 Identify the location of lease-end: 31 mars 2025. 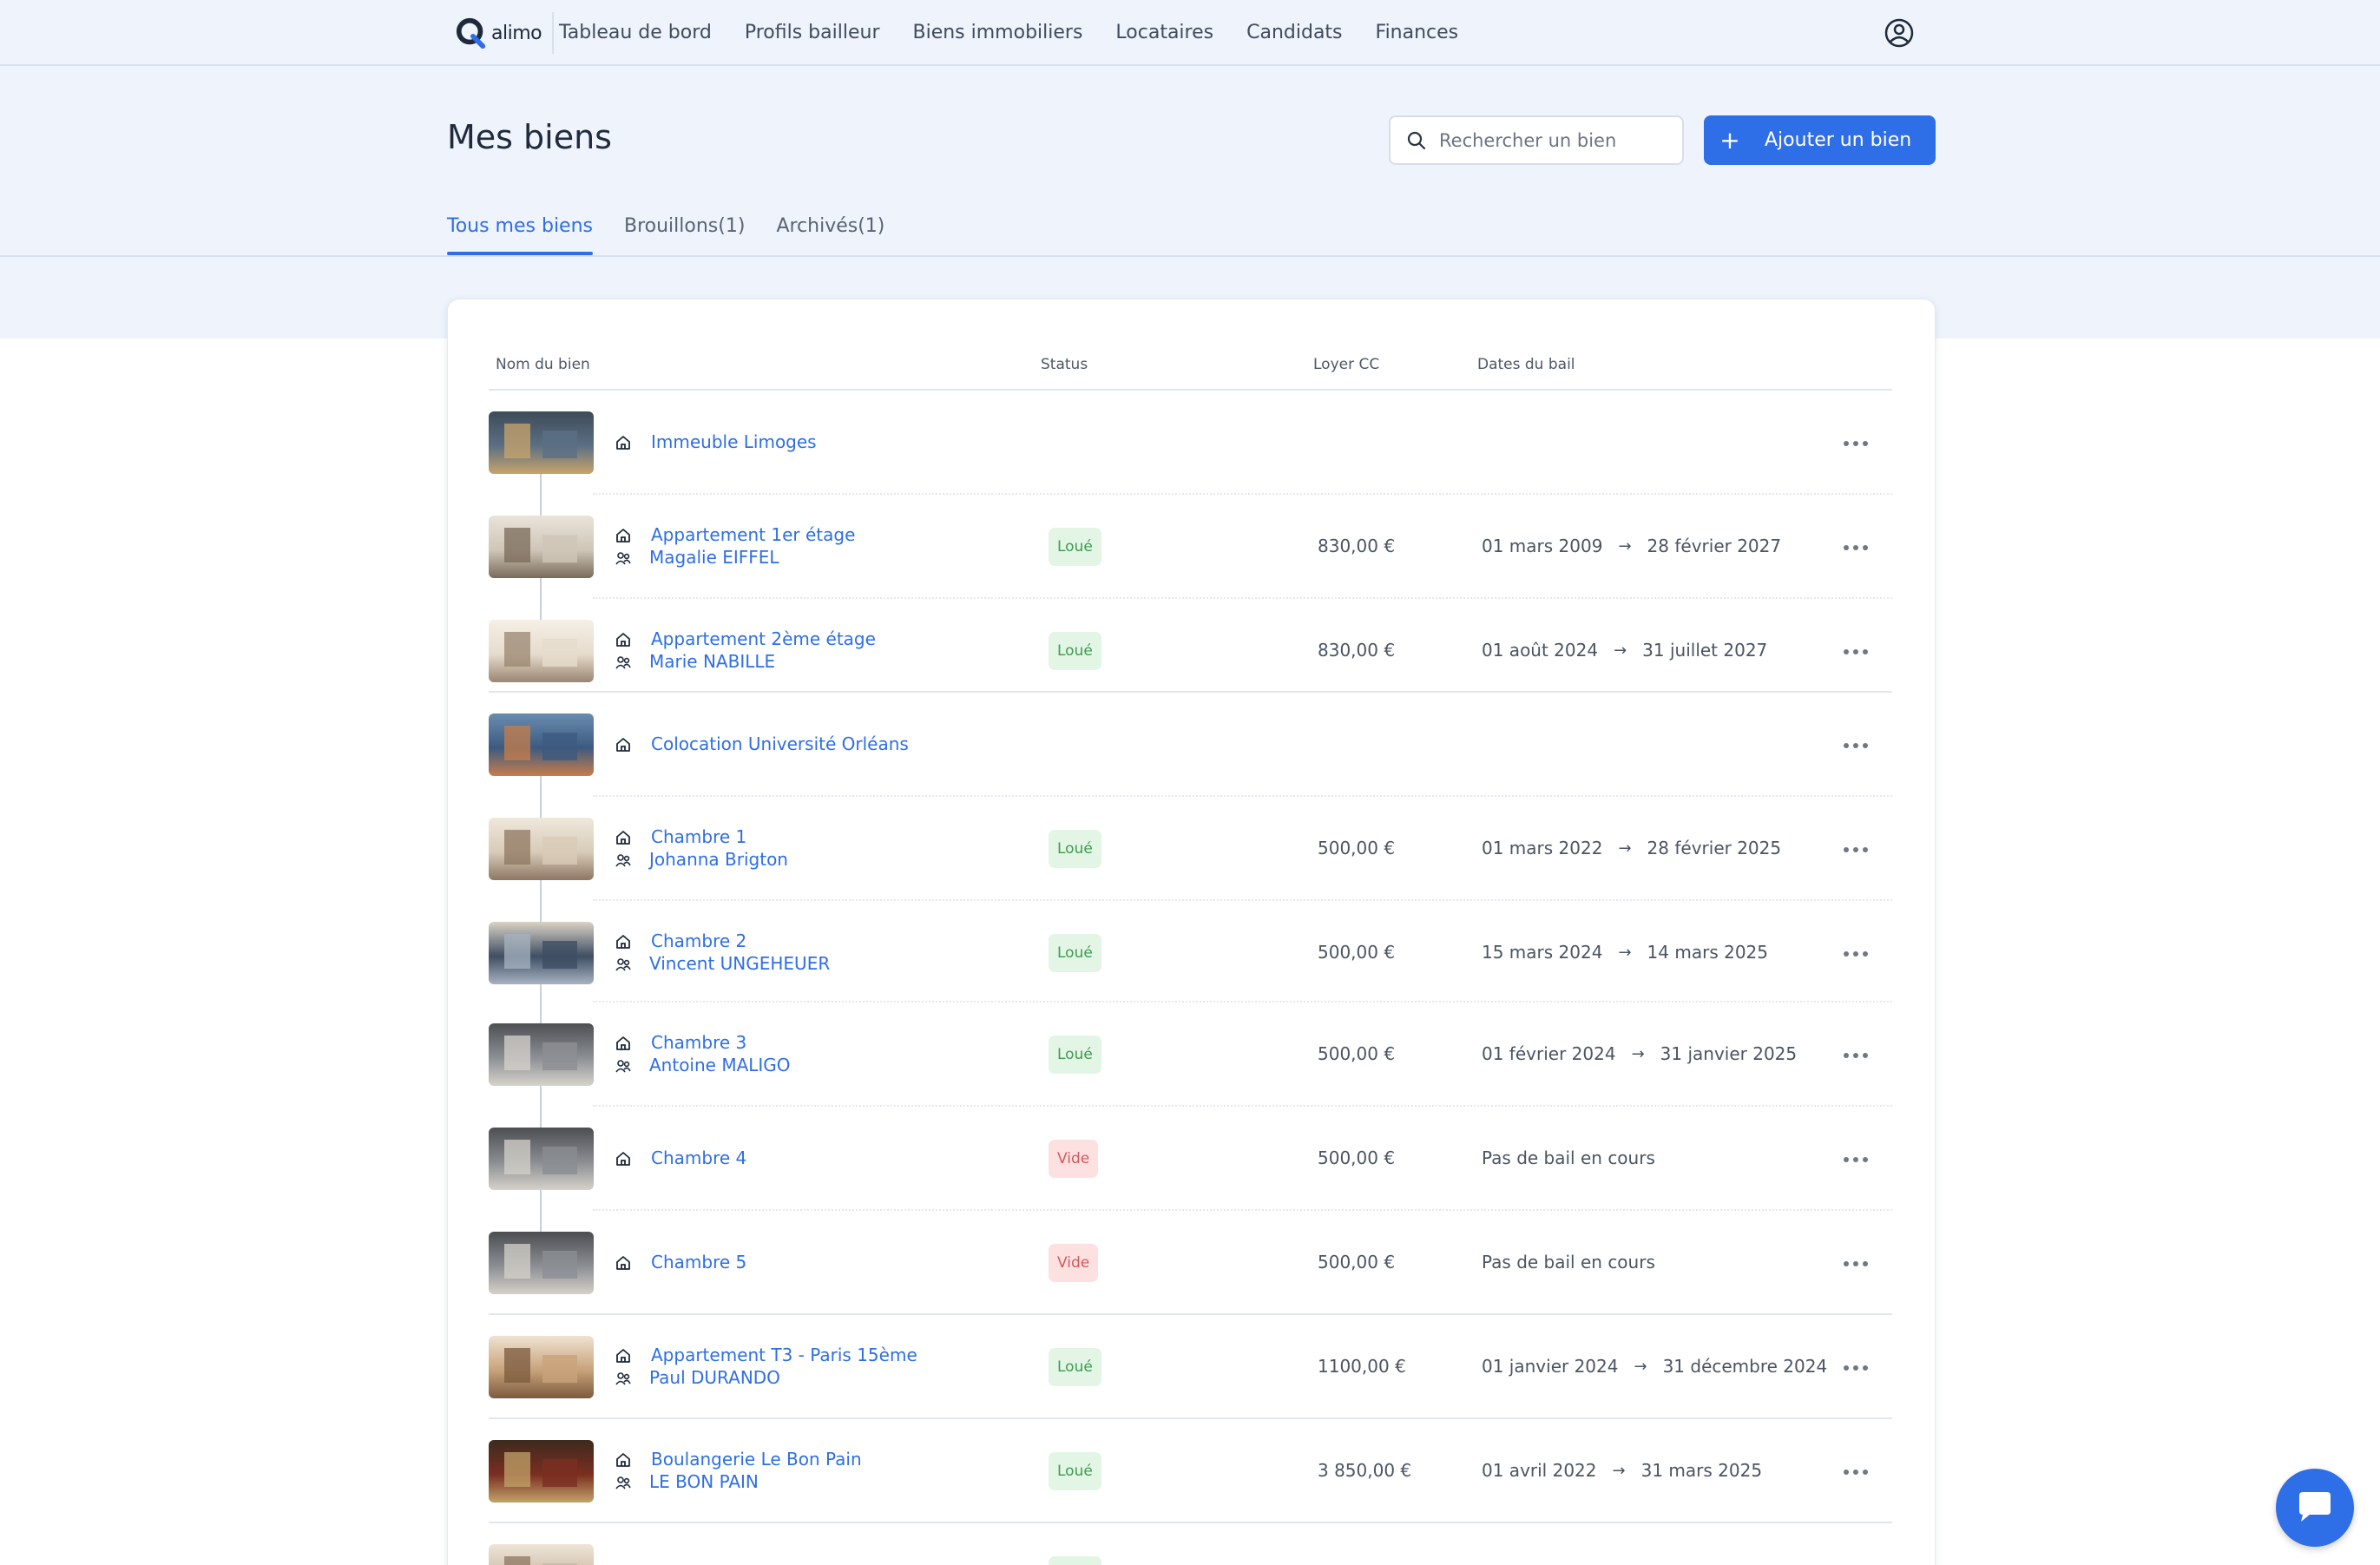
(1701, 1471).